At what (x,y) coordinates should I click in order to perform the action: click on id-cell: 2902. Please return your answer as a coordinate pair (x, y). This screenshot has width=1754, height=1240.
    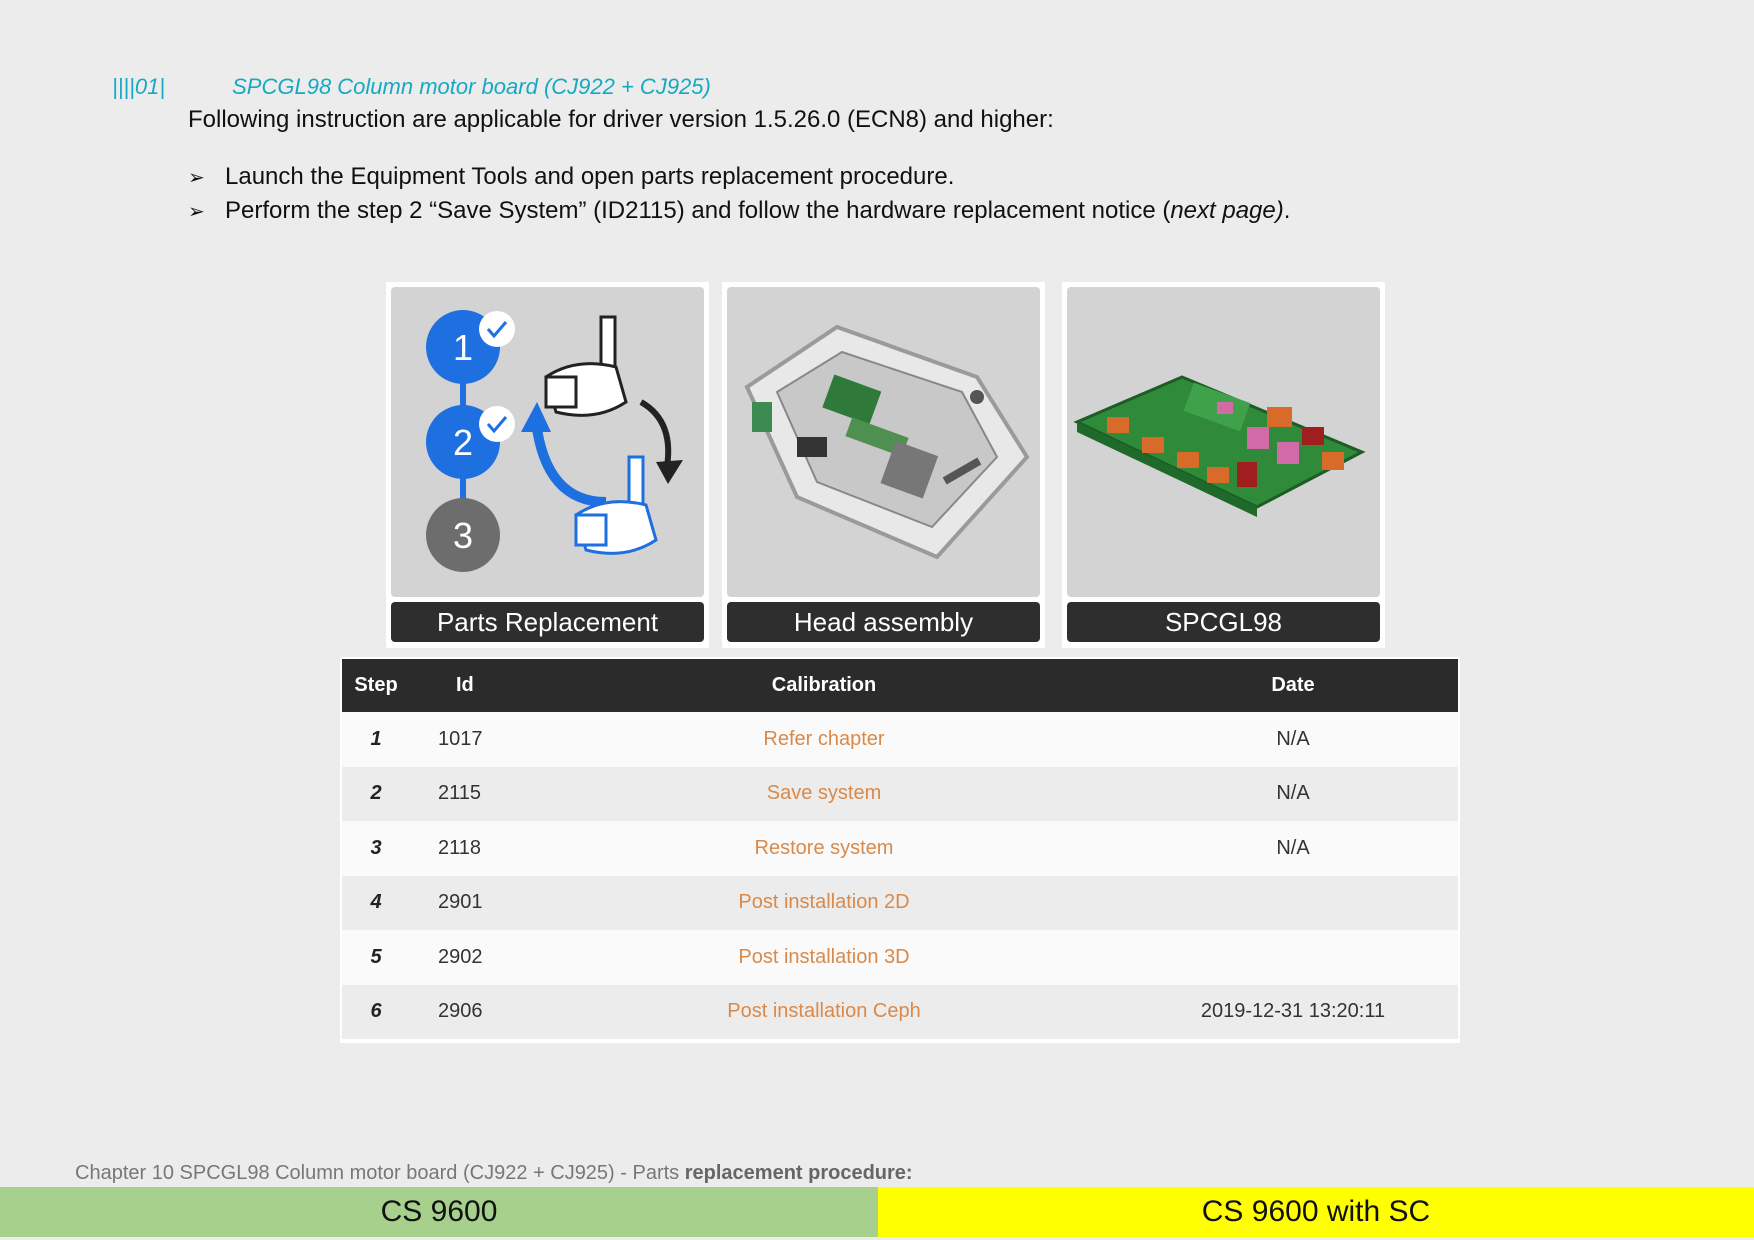
    Looking at the image, I should click on (460, 956).